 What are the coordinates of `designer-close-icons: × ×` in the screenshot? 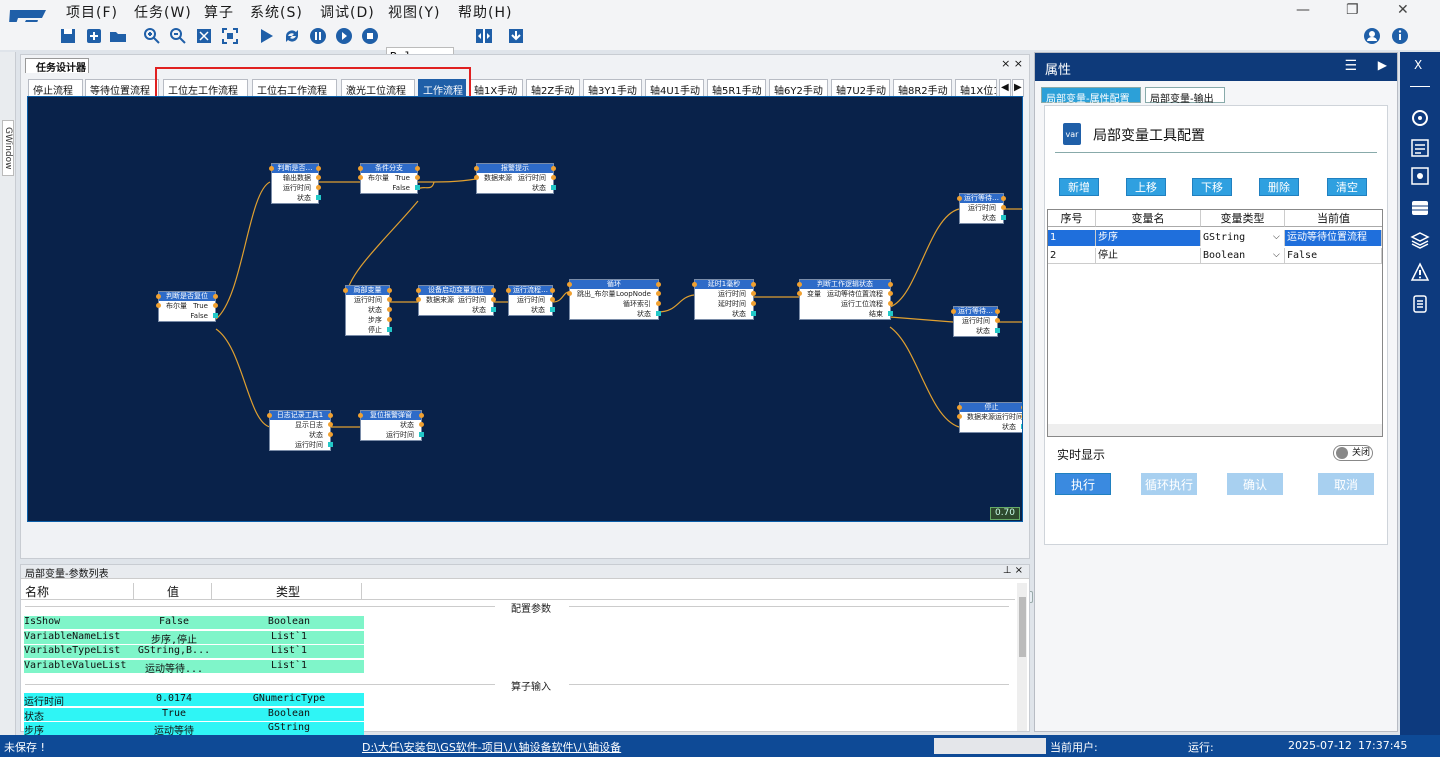 It's located at (1012, 63).